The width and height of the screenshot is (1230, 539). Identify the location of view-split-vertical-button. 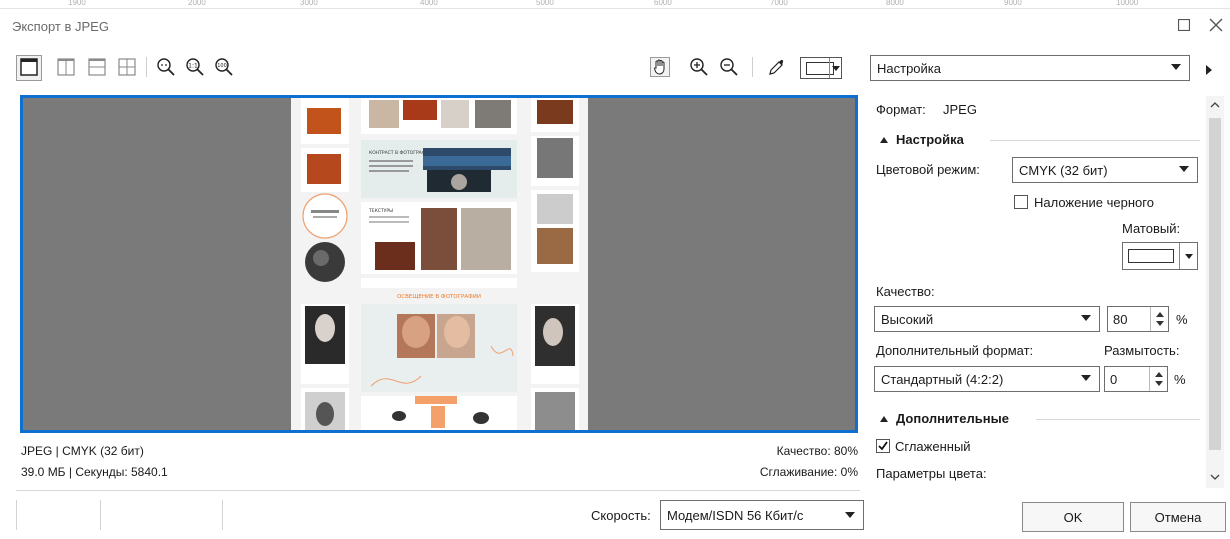
(66, 67).